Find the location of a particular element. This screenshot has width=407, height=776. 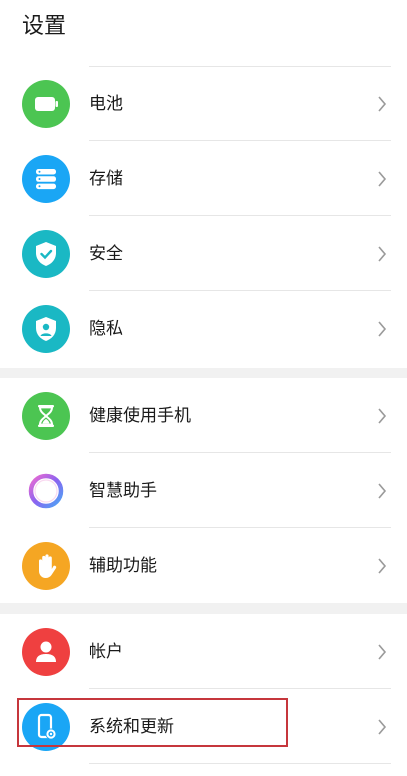

storage-icon is located at coordinates (46, 178).